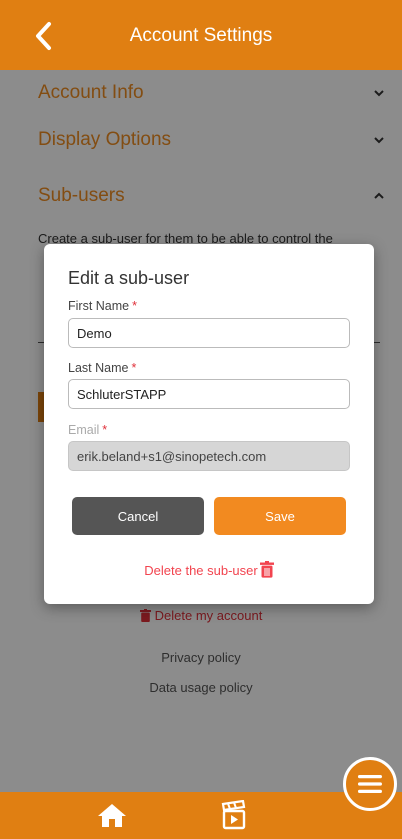  What do you see at coordinates (266, 569) in the screenshot?
I see `trash-icon` at bounding box center [266, 569].